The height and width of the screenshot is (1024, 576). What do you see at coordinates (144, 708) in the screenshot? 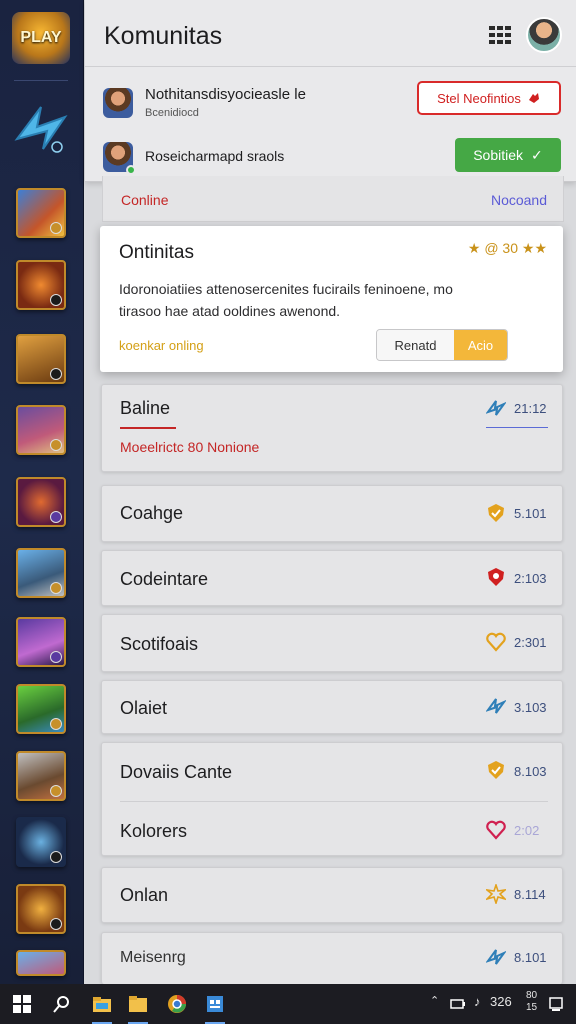
I see `card-name: Olaiet` at bounding box center [144, 708].